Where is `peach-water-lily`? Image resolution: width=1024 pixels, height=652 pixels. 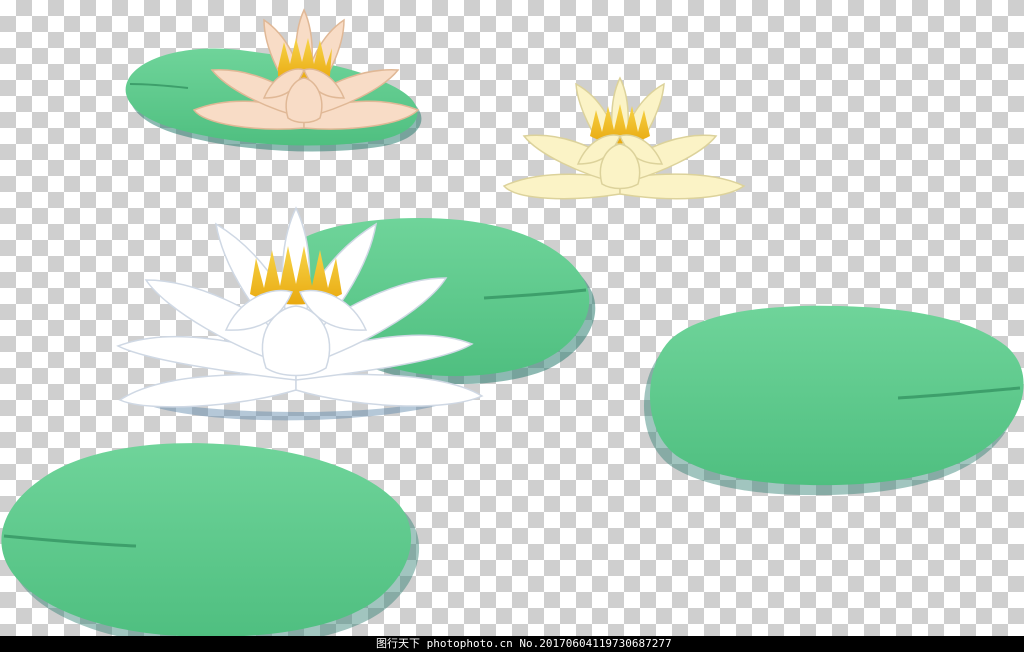
peach-water-lily is located at coordinates (306, 69).